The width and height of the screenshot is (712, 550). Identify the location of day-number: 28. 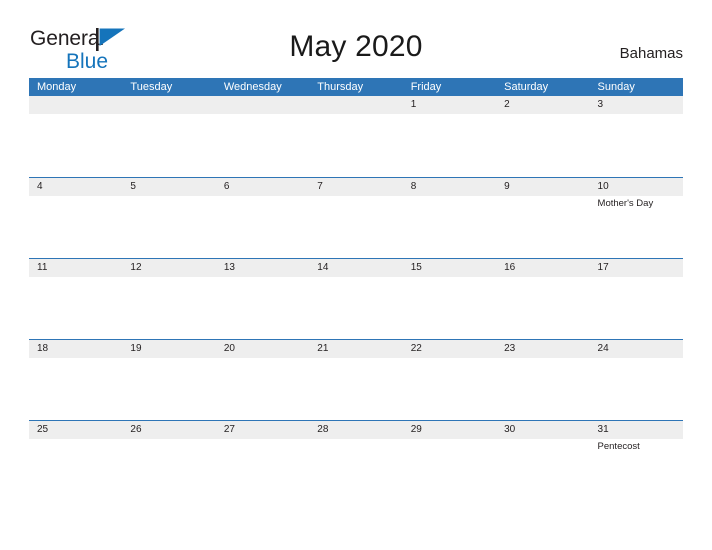
(356, 430).